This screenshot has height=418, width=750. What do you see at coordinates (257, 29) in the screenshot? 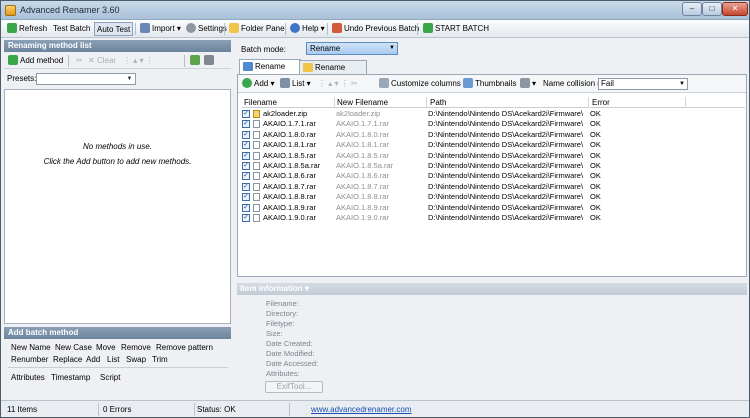
I see `folder-panel-button: Folder Panel` at bounding box center [257, 29].